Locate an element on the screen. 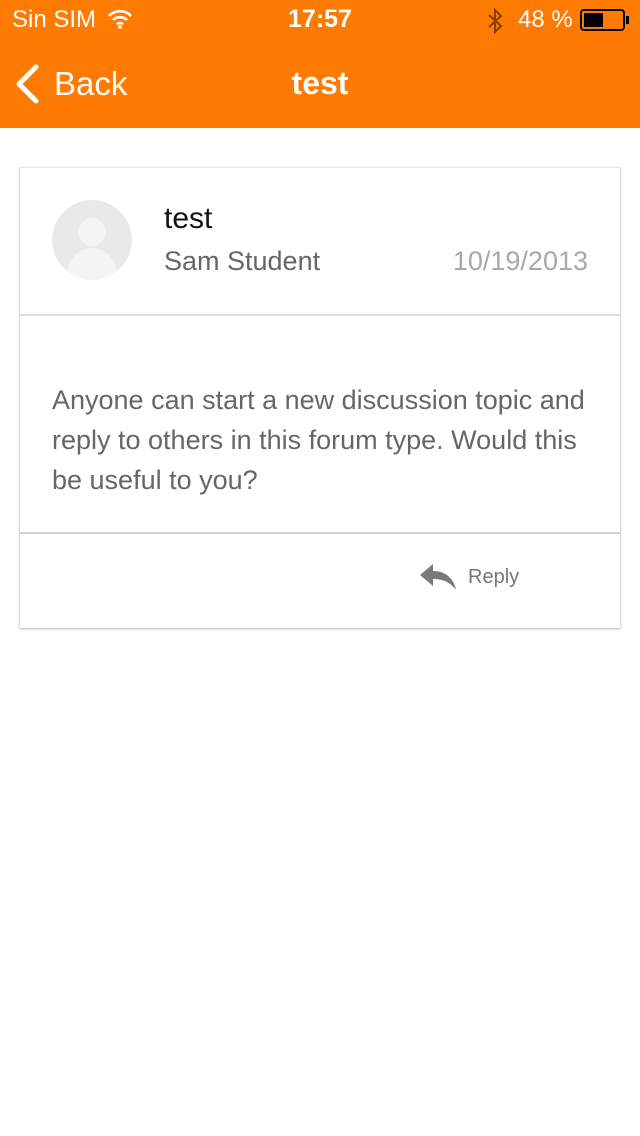  reply-button: Reply is located at coordinates (468, 577).